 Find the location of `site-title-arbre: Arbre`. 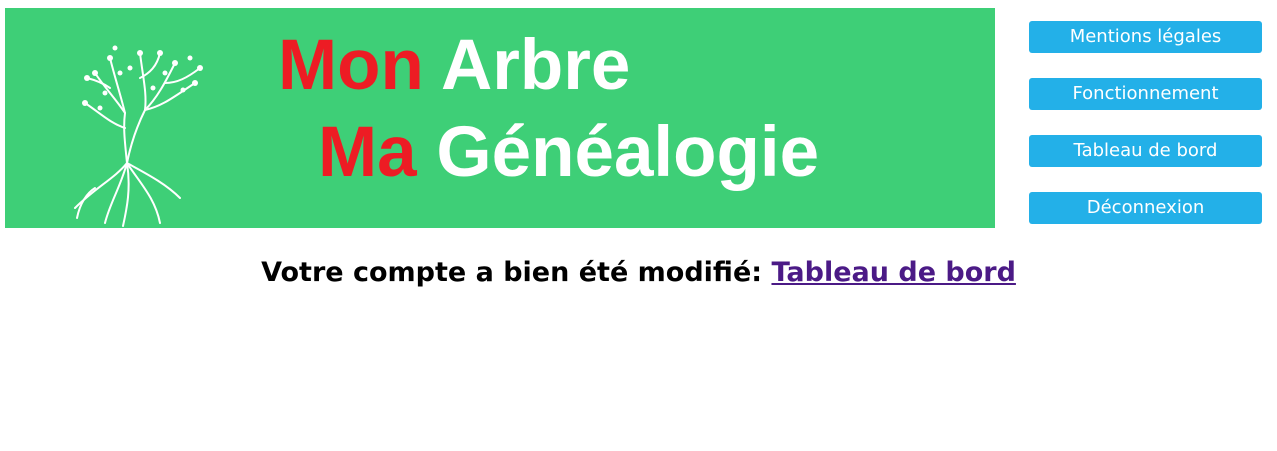

site-title-arbre: Arbre is located at coordinates (535, 65).